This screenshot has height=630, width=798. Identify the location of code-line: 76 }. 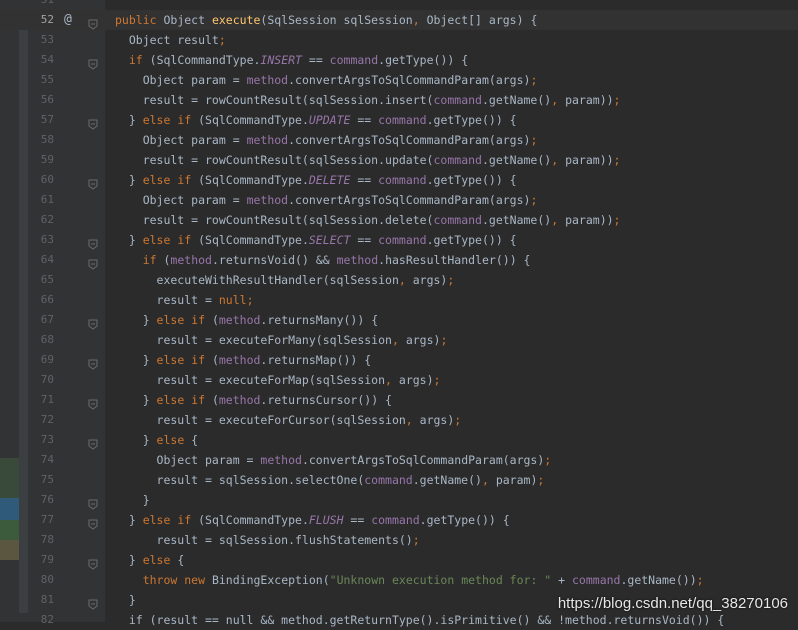
(399, 500).